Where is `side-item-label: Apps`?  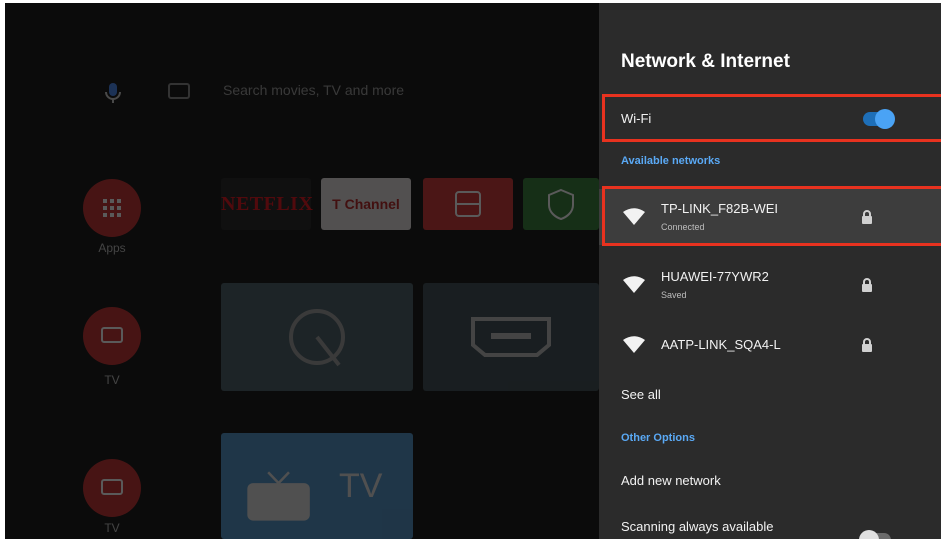 side-item-label: Apps is located at coordinates (112, 248).